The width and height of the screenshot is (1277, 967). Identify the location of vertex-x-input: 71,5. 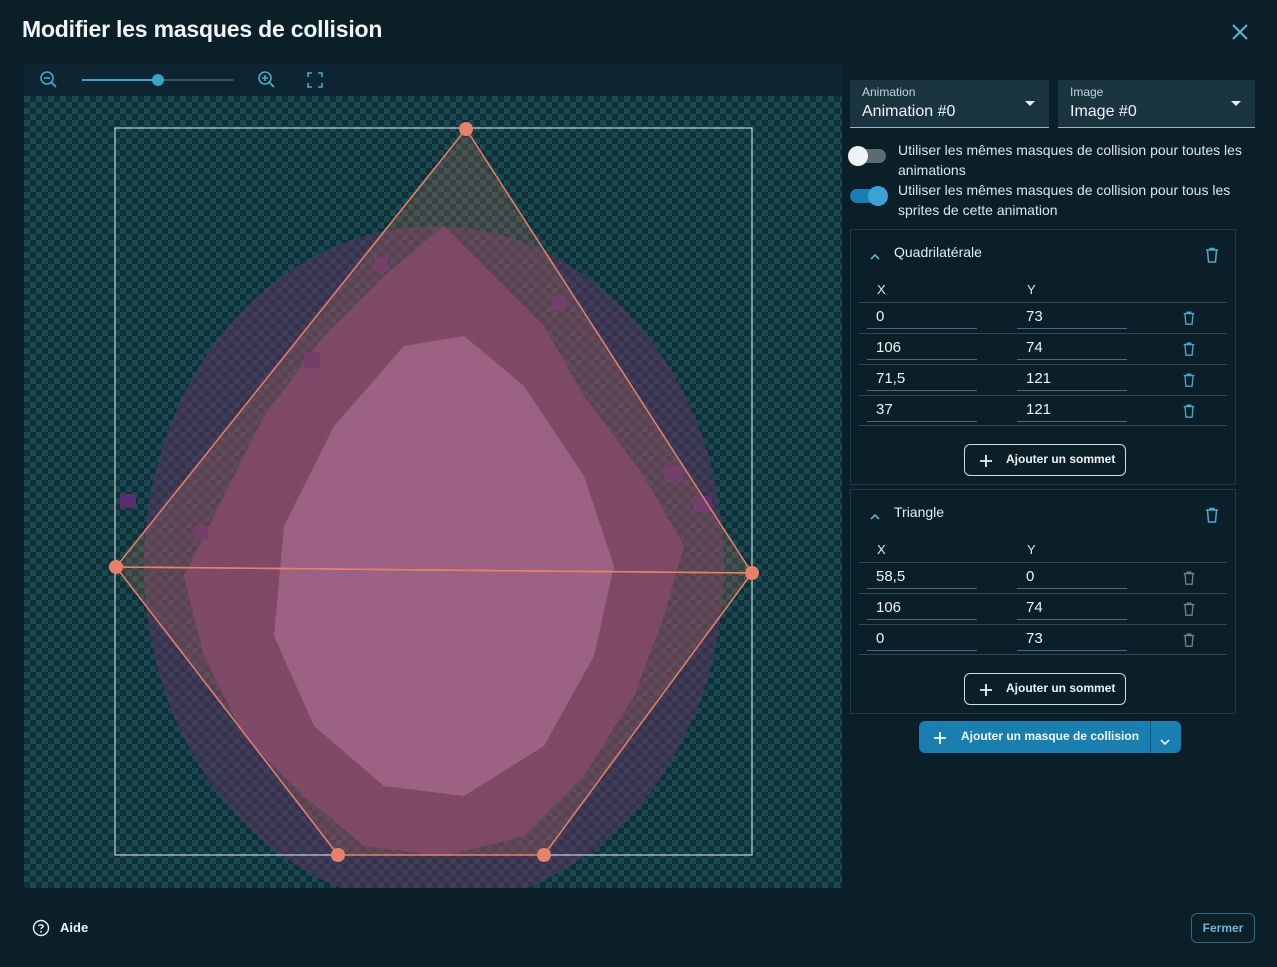
(922, 380).